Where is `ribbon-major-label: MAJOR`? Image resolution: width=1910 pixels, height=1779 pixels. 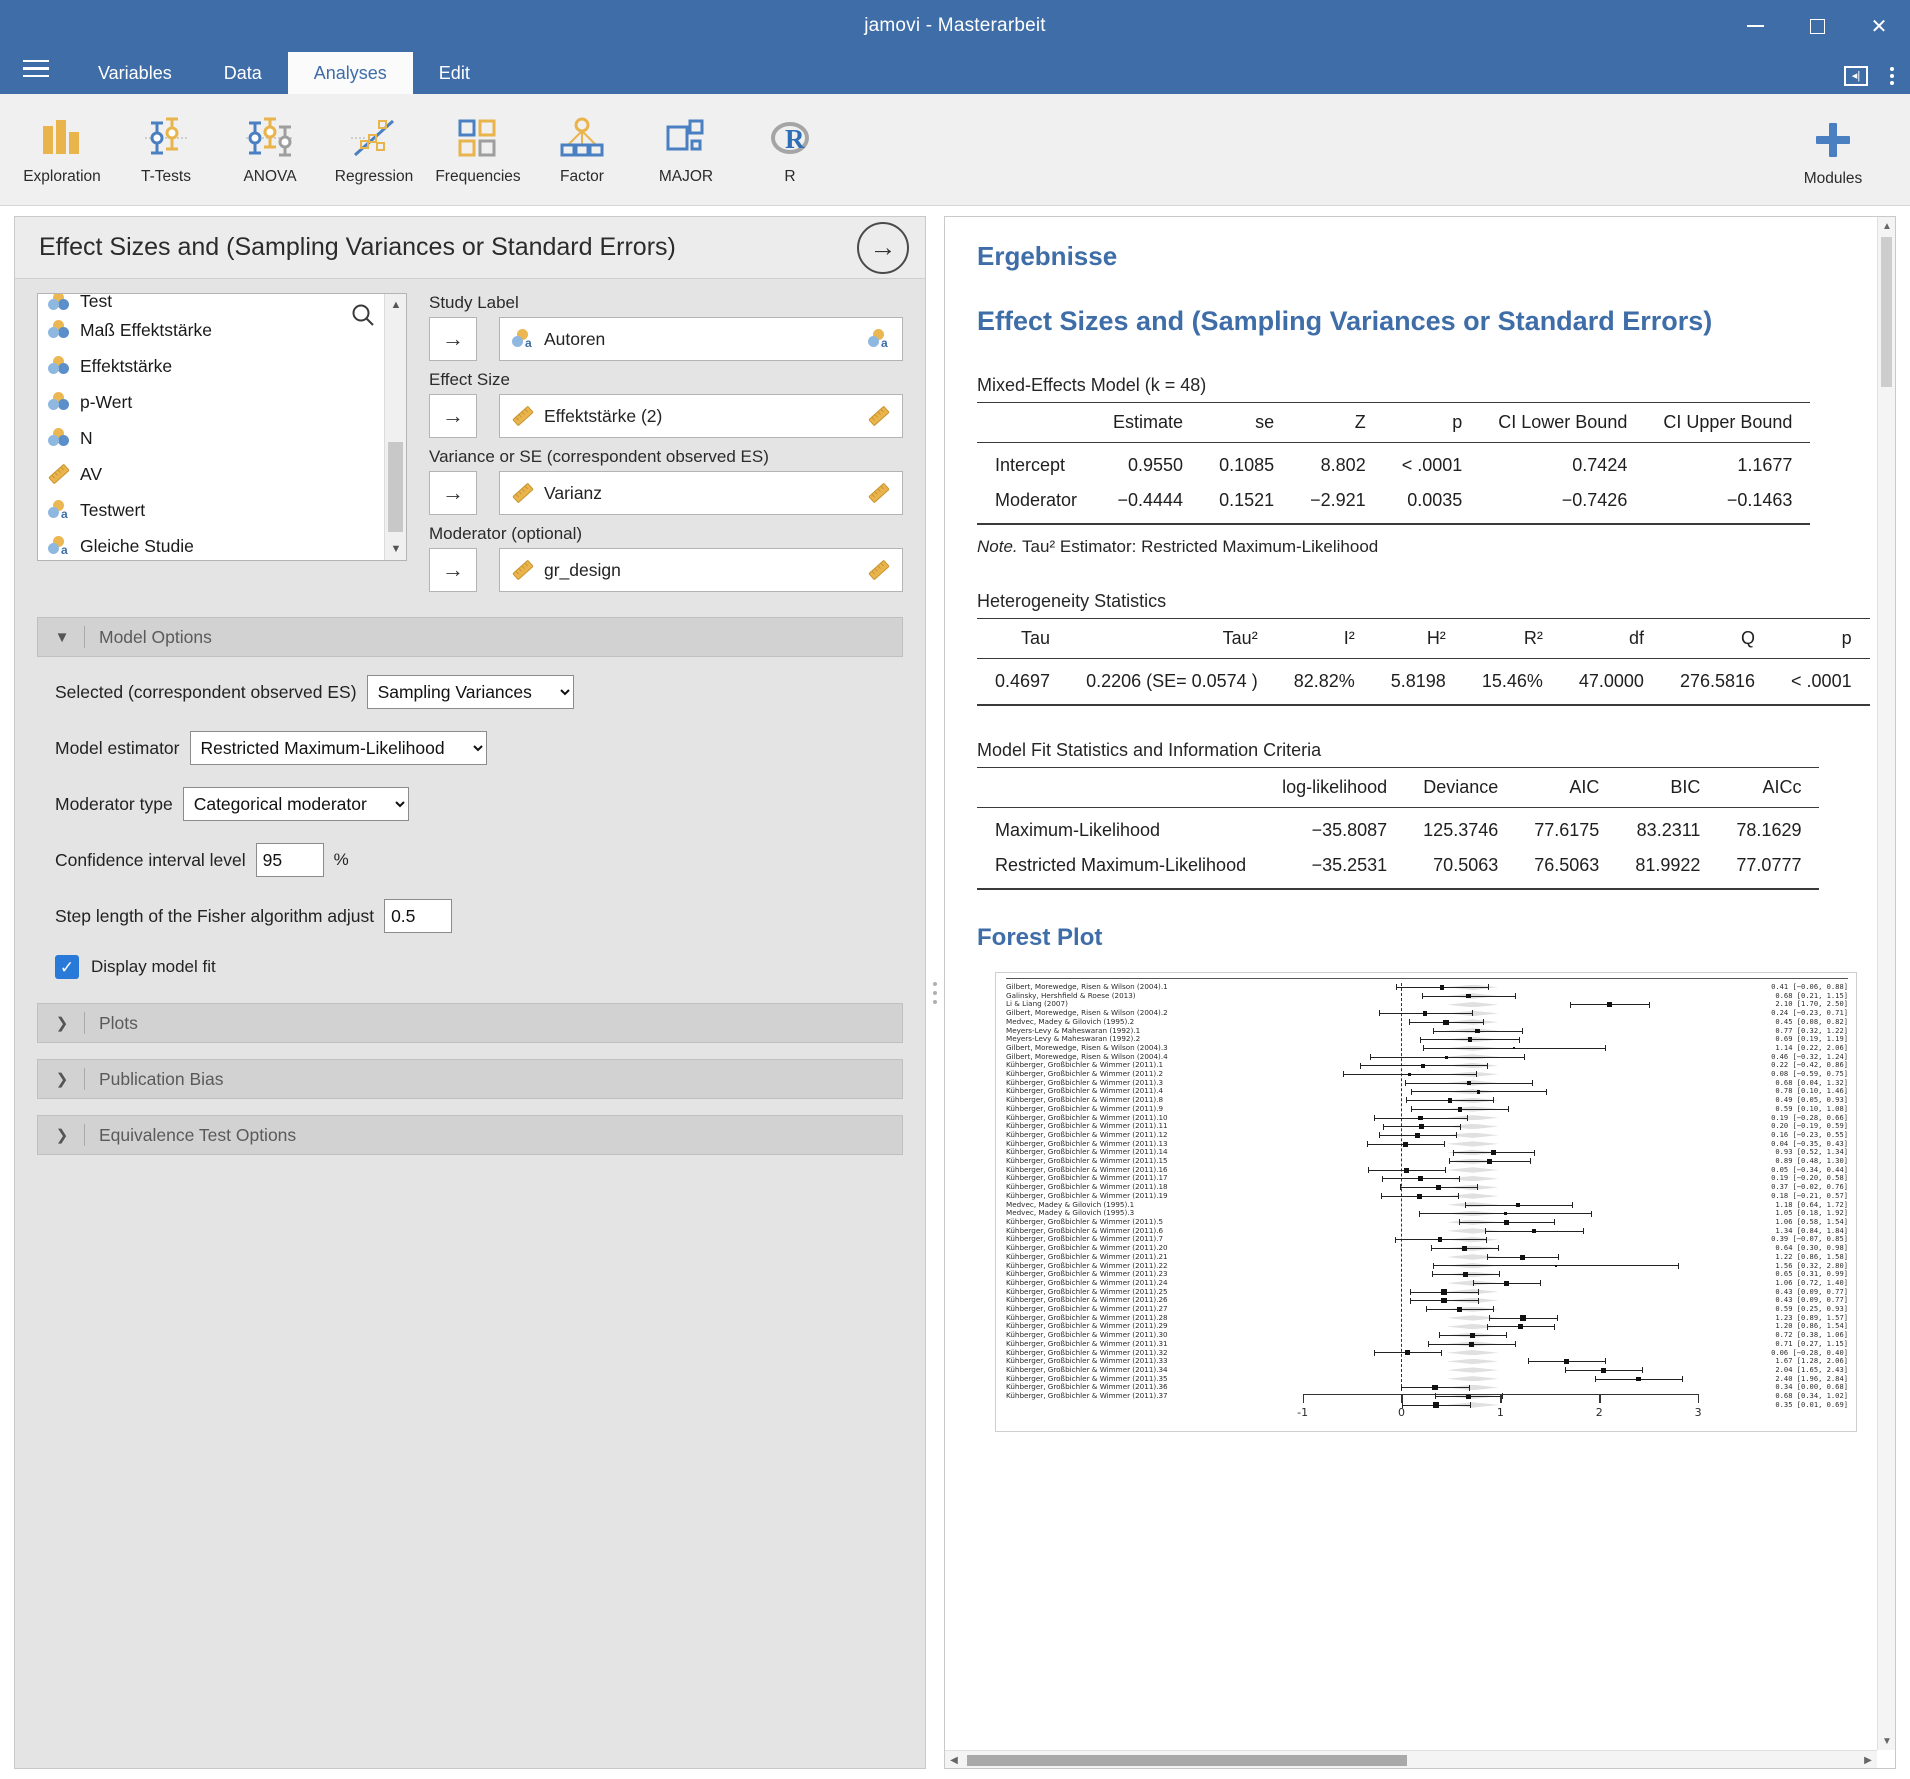
ribbon-major-label: MAJOR is located at coordinates (686, 176).